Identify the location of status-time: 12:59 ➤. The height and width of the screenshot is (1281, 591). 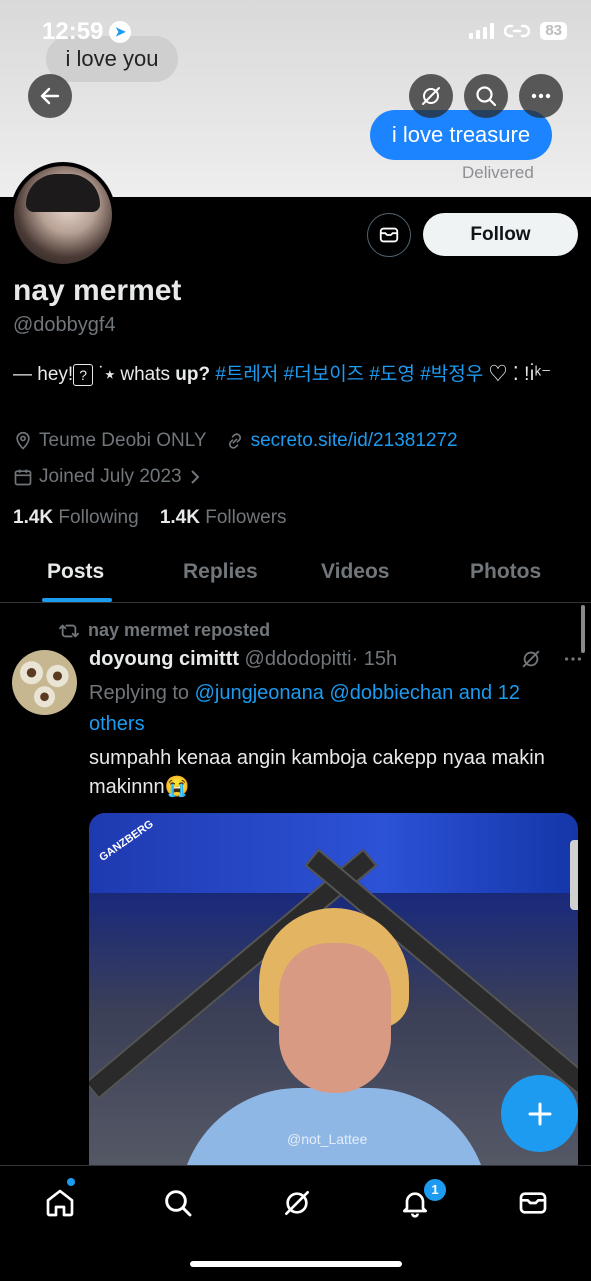
(87, 32).